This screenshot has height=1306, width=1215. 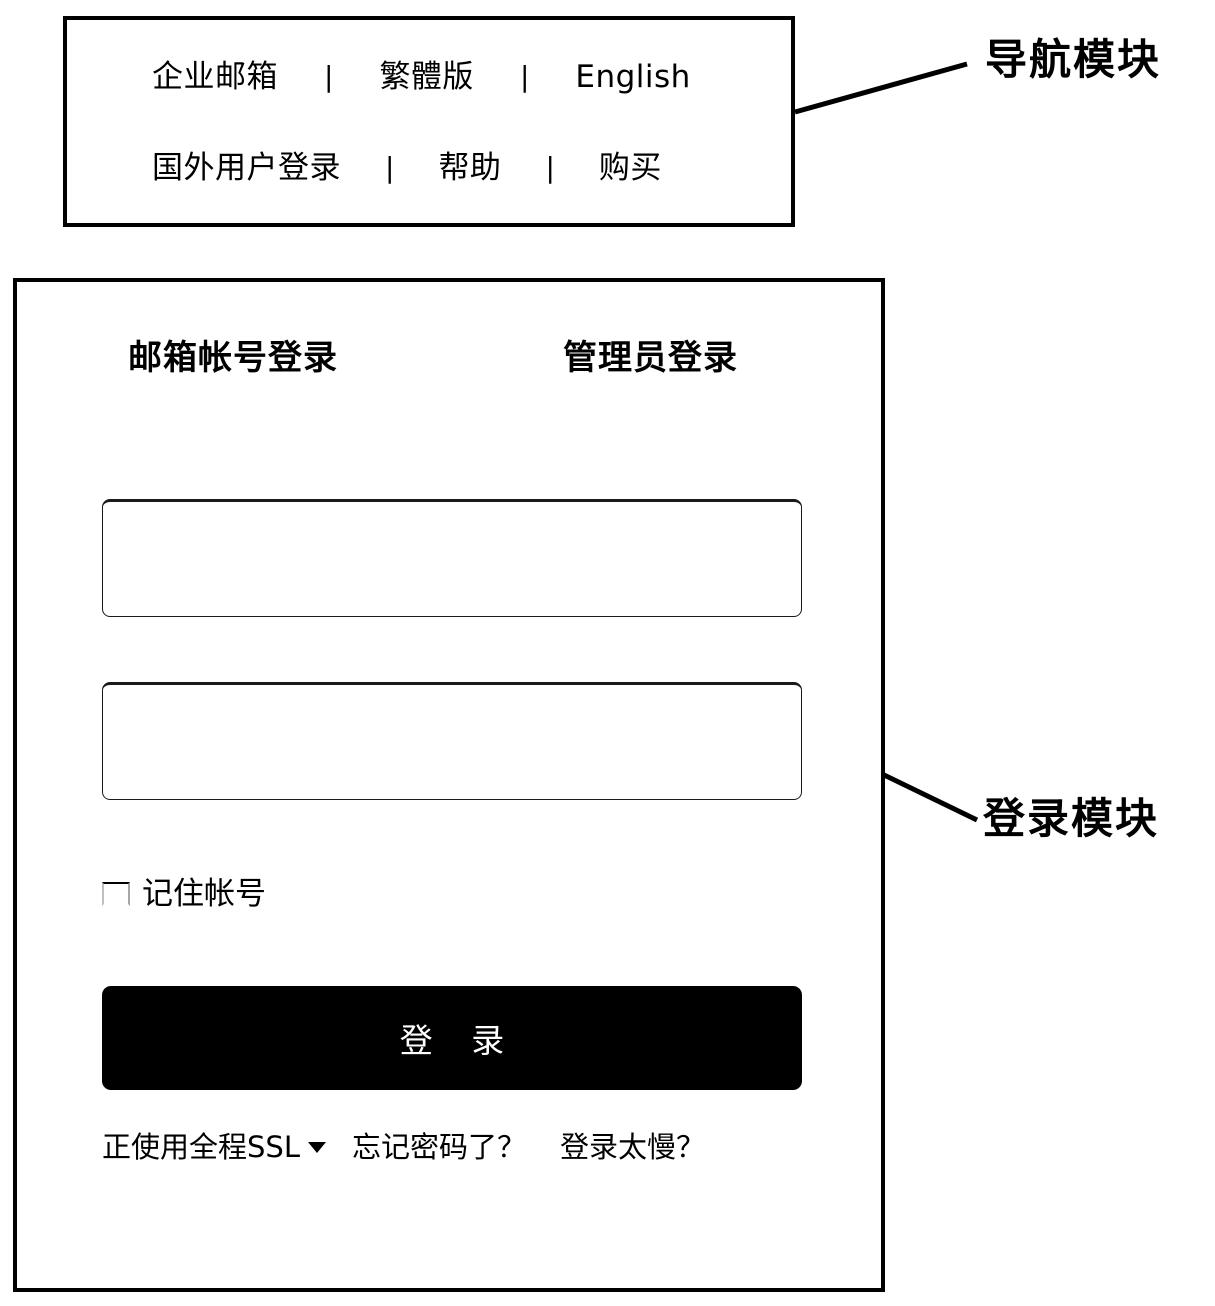 I want to click on nav-row-secondary: 国外用户登录 | 帮助 | 购买, so click(x=429, y=168).